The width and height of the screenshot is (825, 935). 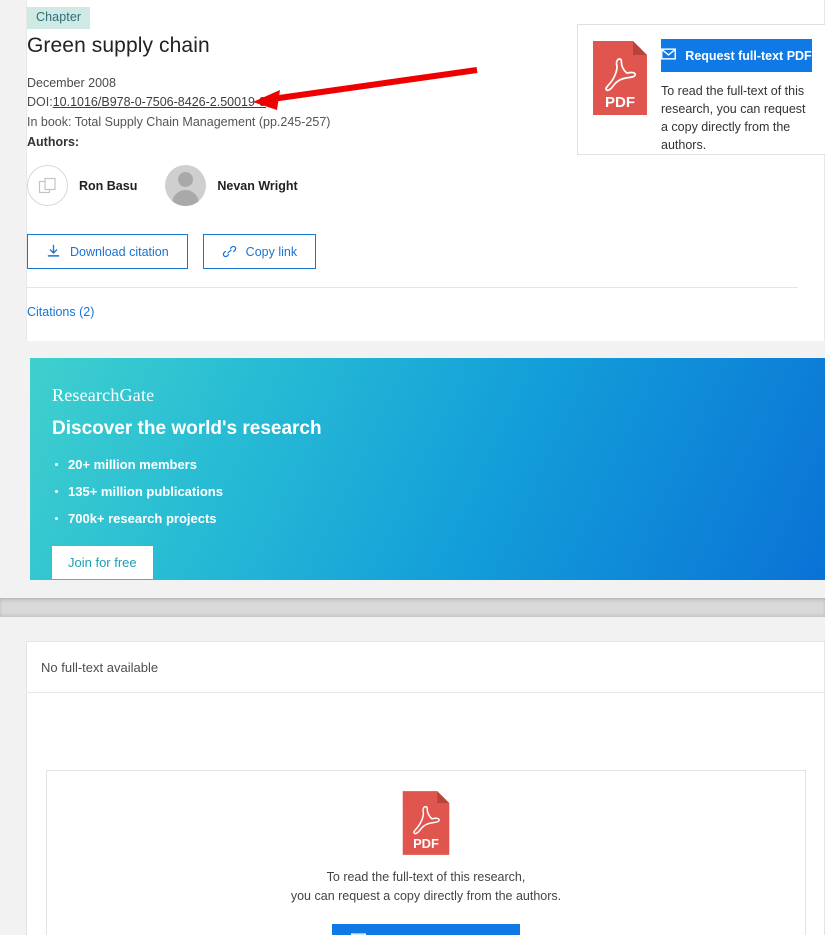 What do you see at coordinates (412, 607) in the screenshot?
I see `section-separator-band` at bounding box center [412, 607].